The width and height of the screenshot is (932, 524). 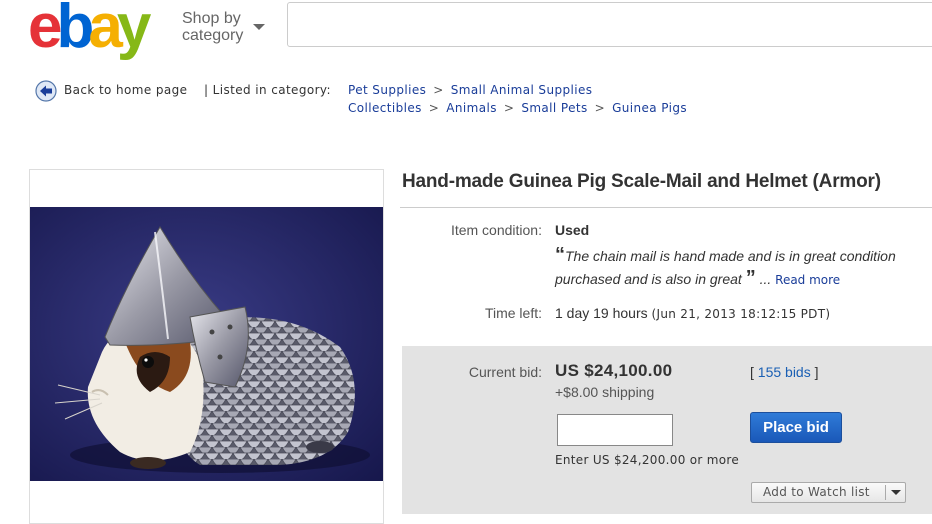 What do you see at coordinates (75, 30) in the screenshot?
I see `logo-letter-b: b` at bounding box center [75, 30].